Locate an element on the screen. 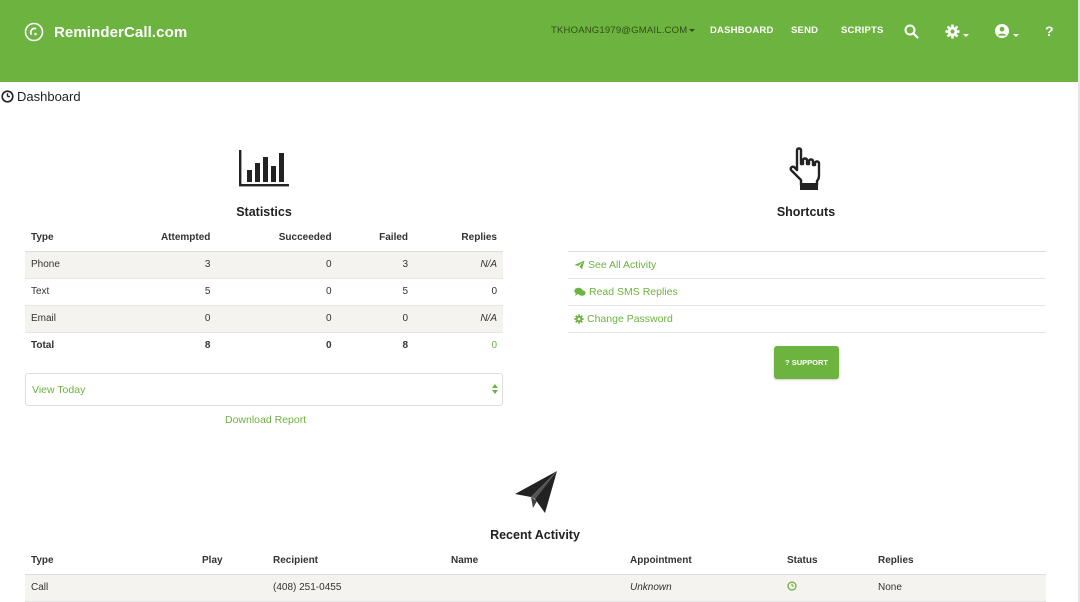 The image size is (1080, 602). table-row: Text 5 0 5 0 is located at coordinates (264, 292).